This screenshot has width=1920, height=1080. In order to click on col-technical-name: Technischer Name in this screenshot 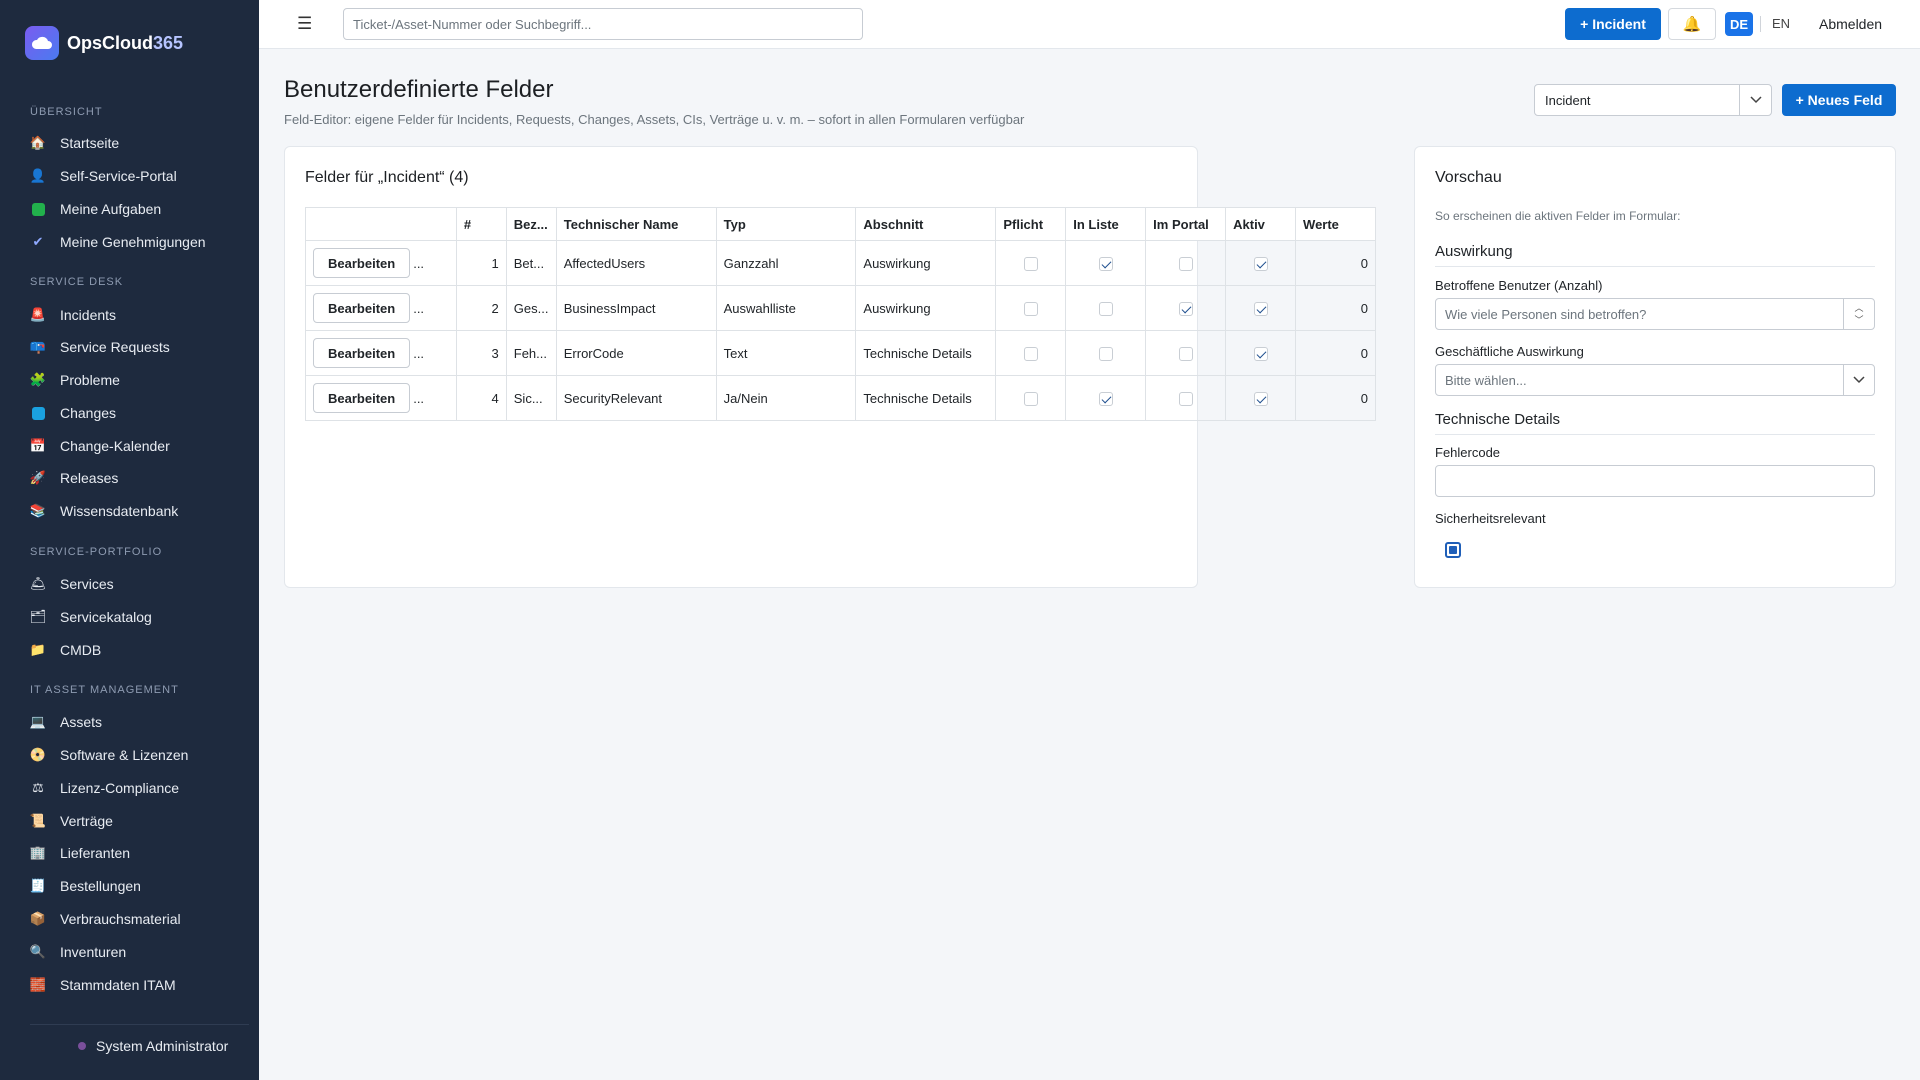, I will do `click(636, 224)`.